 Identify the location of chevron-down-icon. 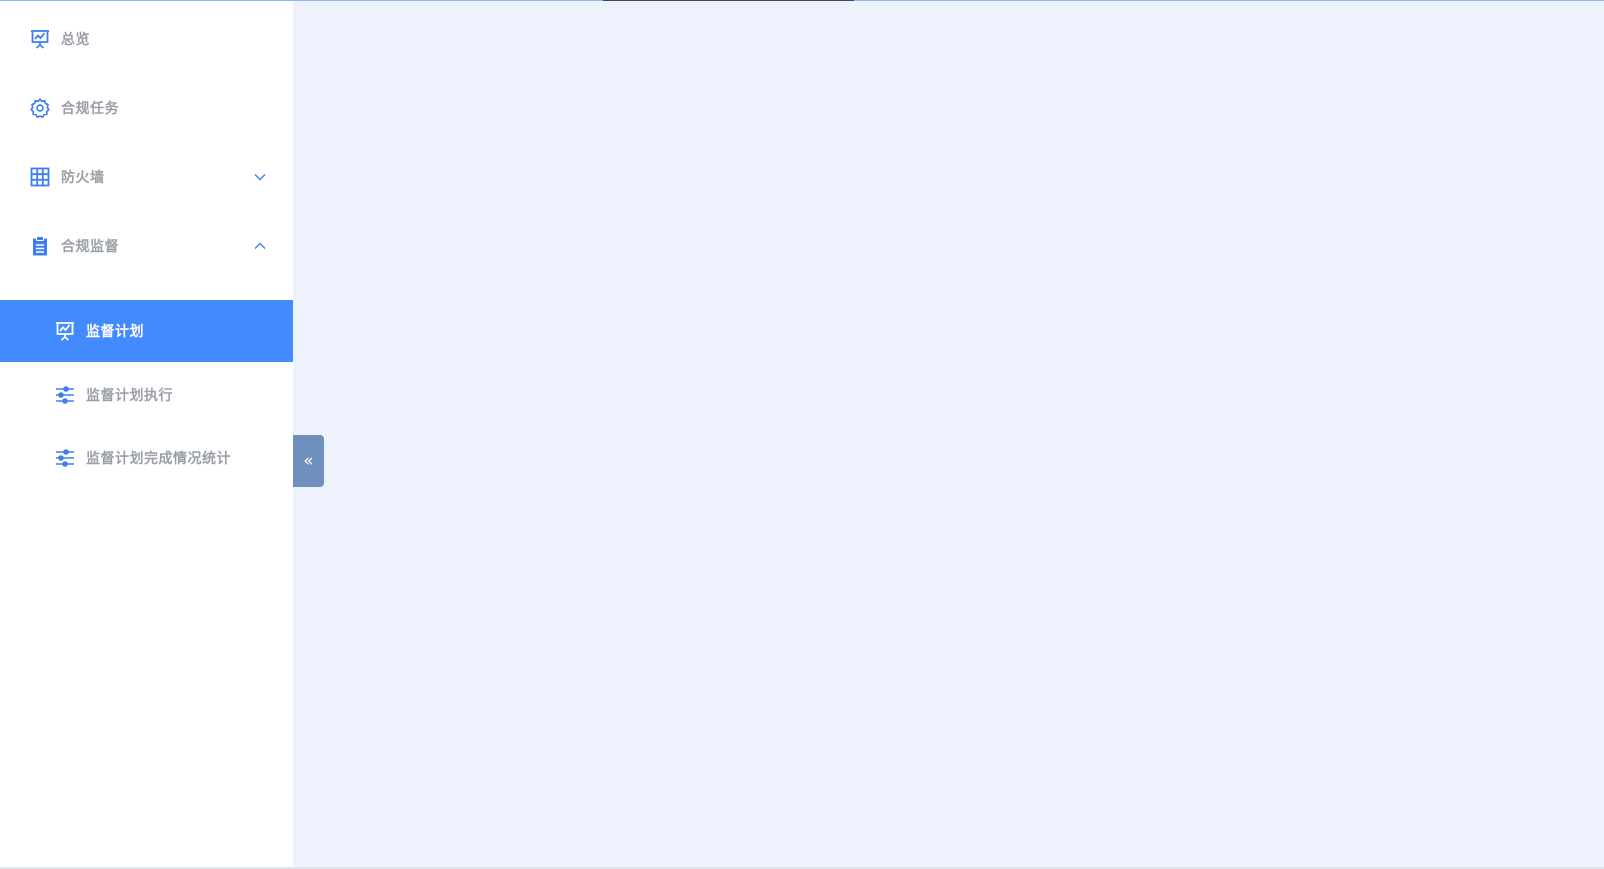
(260, 177).